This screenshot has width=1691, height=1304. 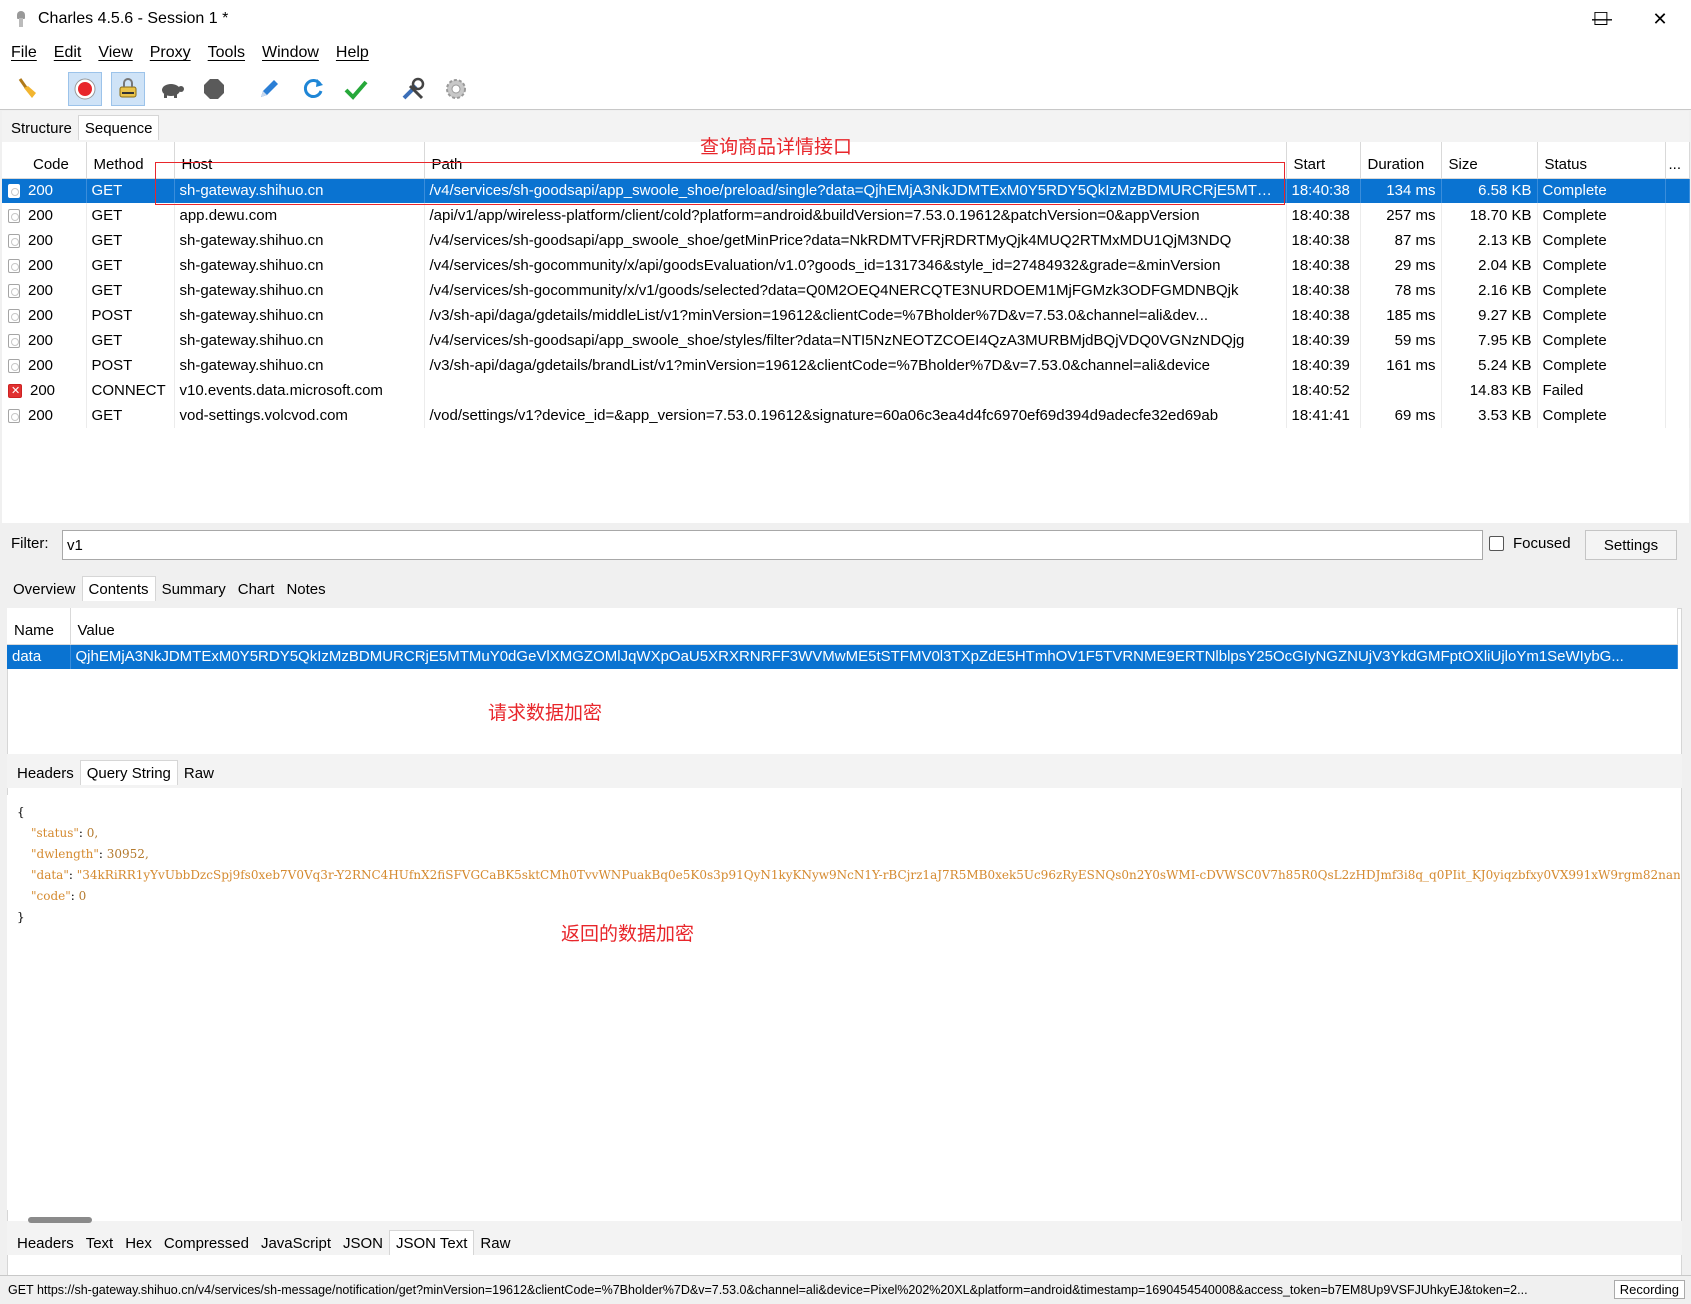 I want to click on status-code: 200, so click(x=41, y=315).